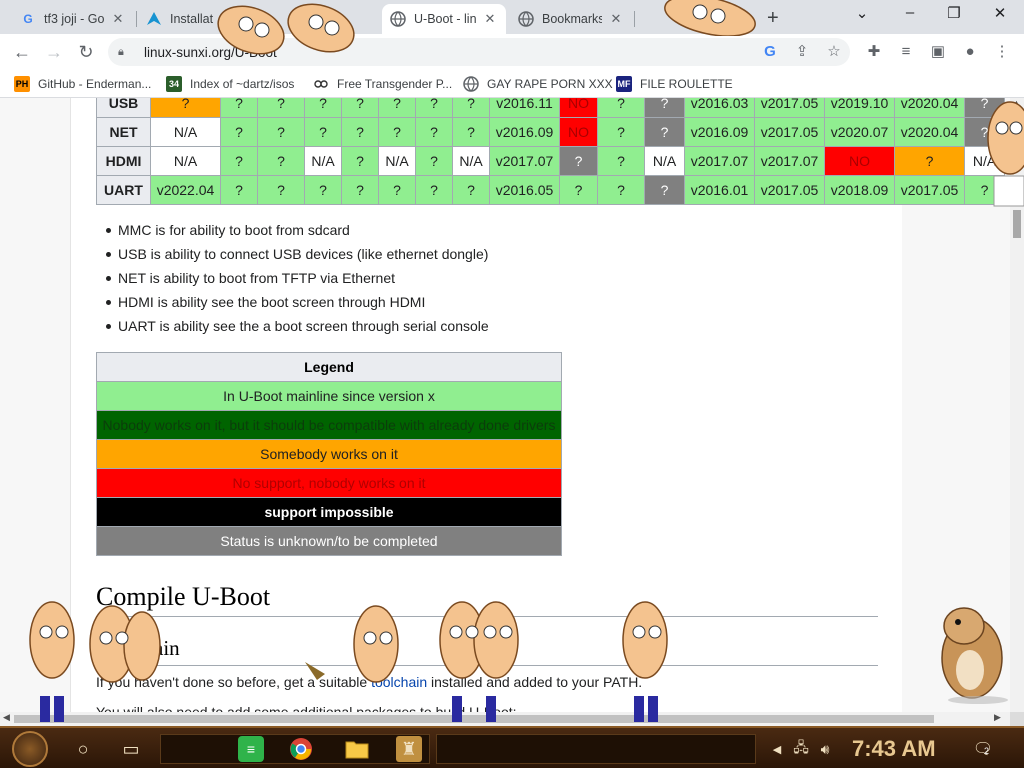 The image size is (1024, 768). What do you see at coordinates (251, 749) in the screenshot?
I see `notes-app-icon: ≡` at bounding box center [251, 749].